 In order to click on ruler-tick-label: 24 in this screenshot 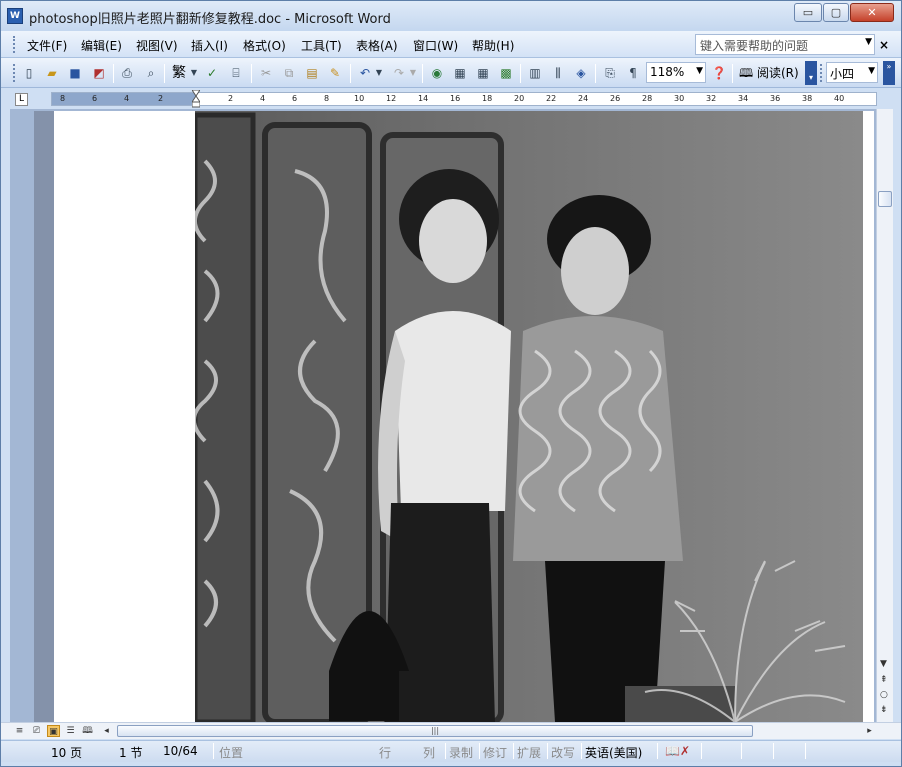, I will do `click(583, 98)`.